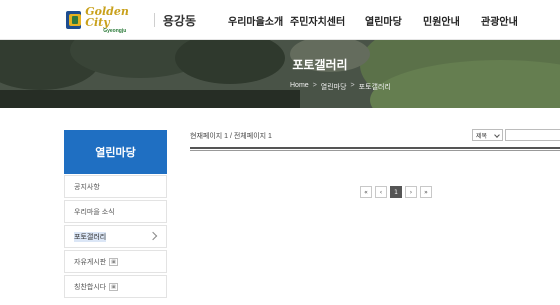  I want to click on sidebar-title: 열린마당, so click(115, 152).